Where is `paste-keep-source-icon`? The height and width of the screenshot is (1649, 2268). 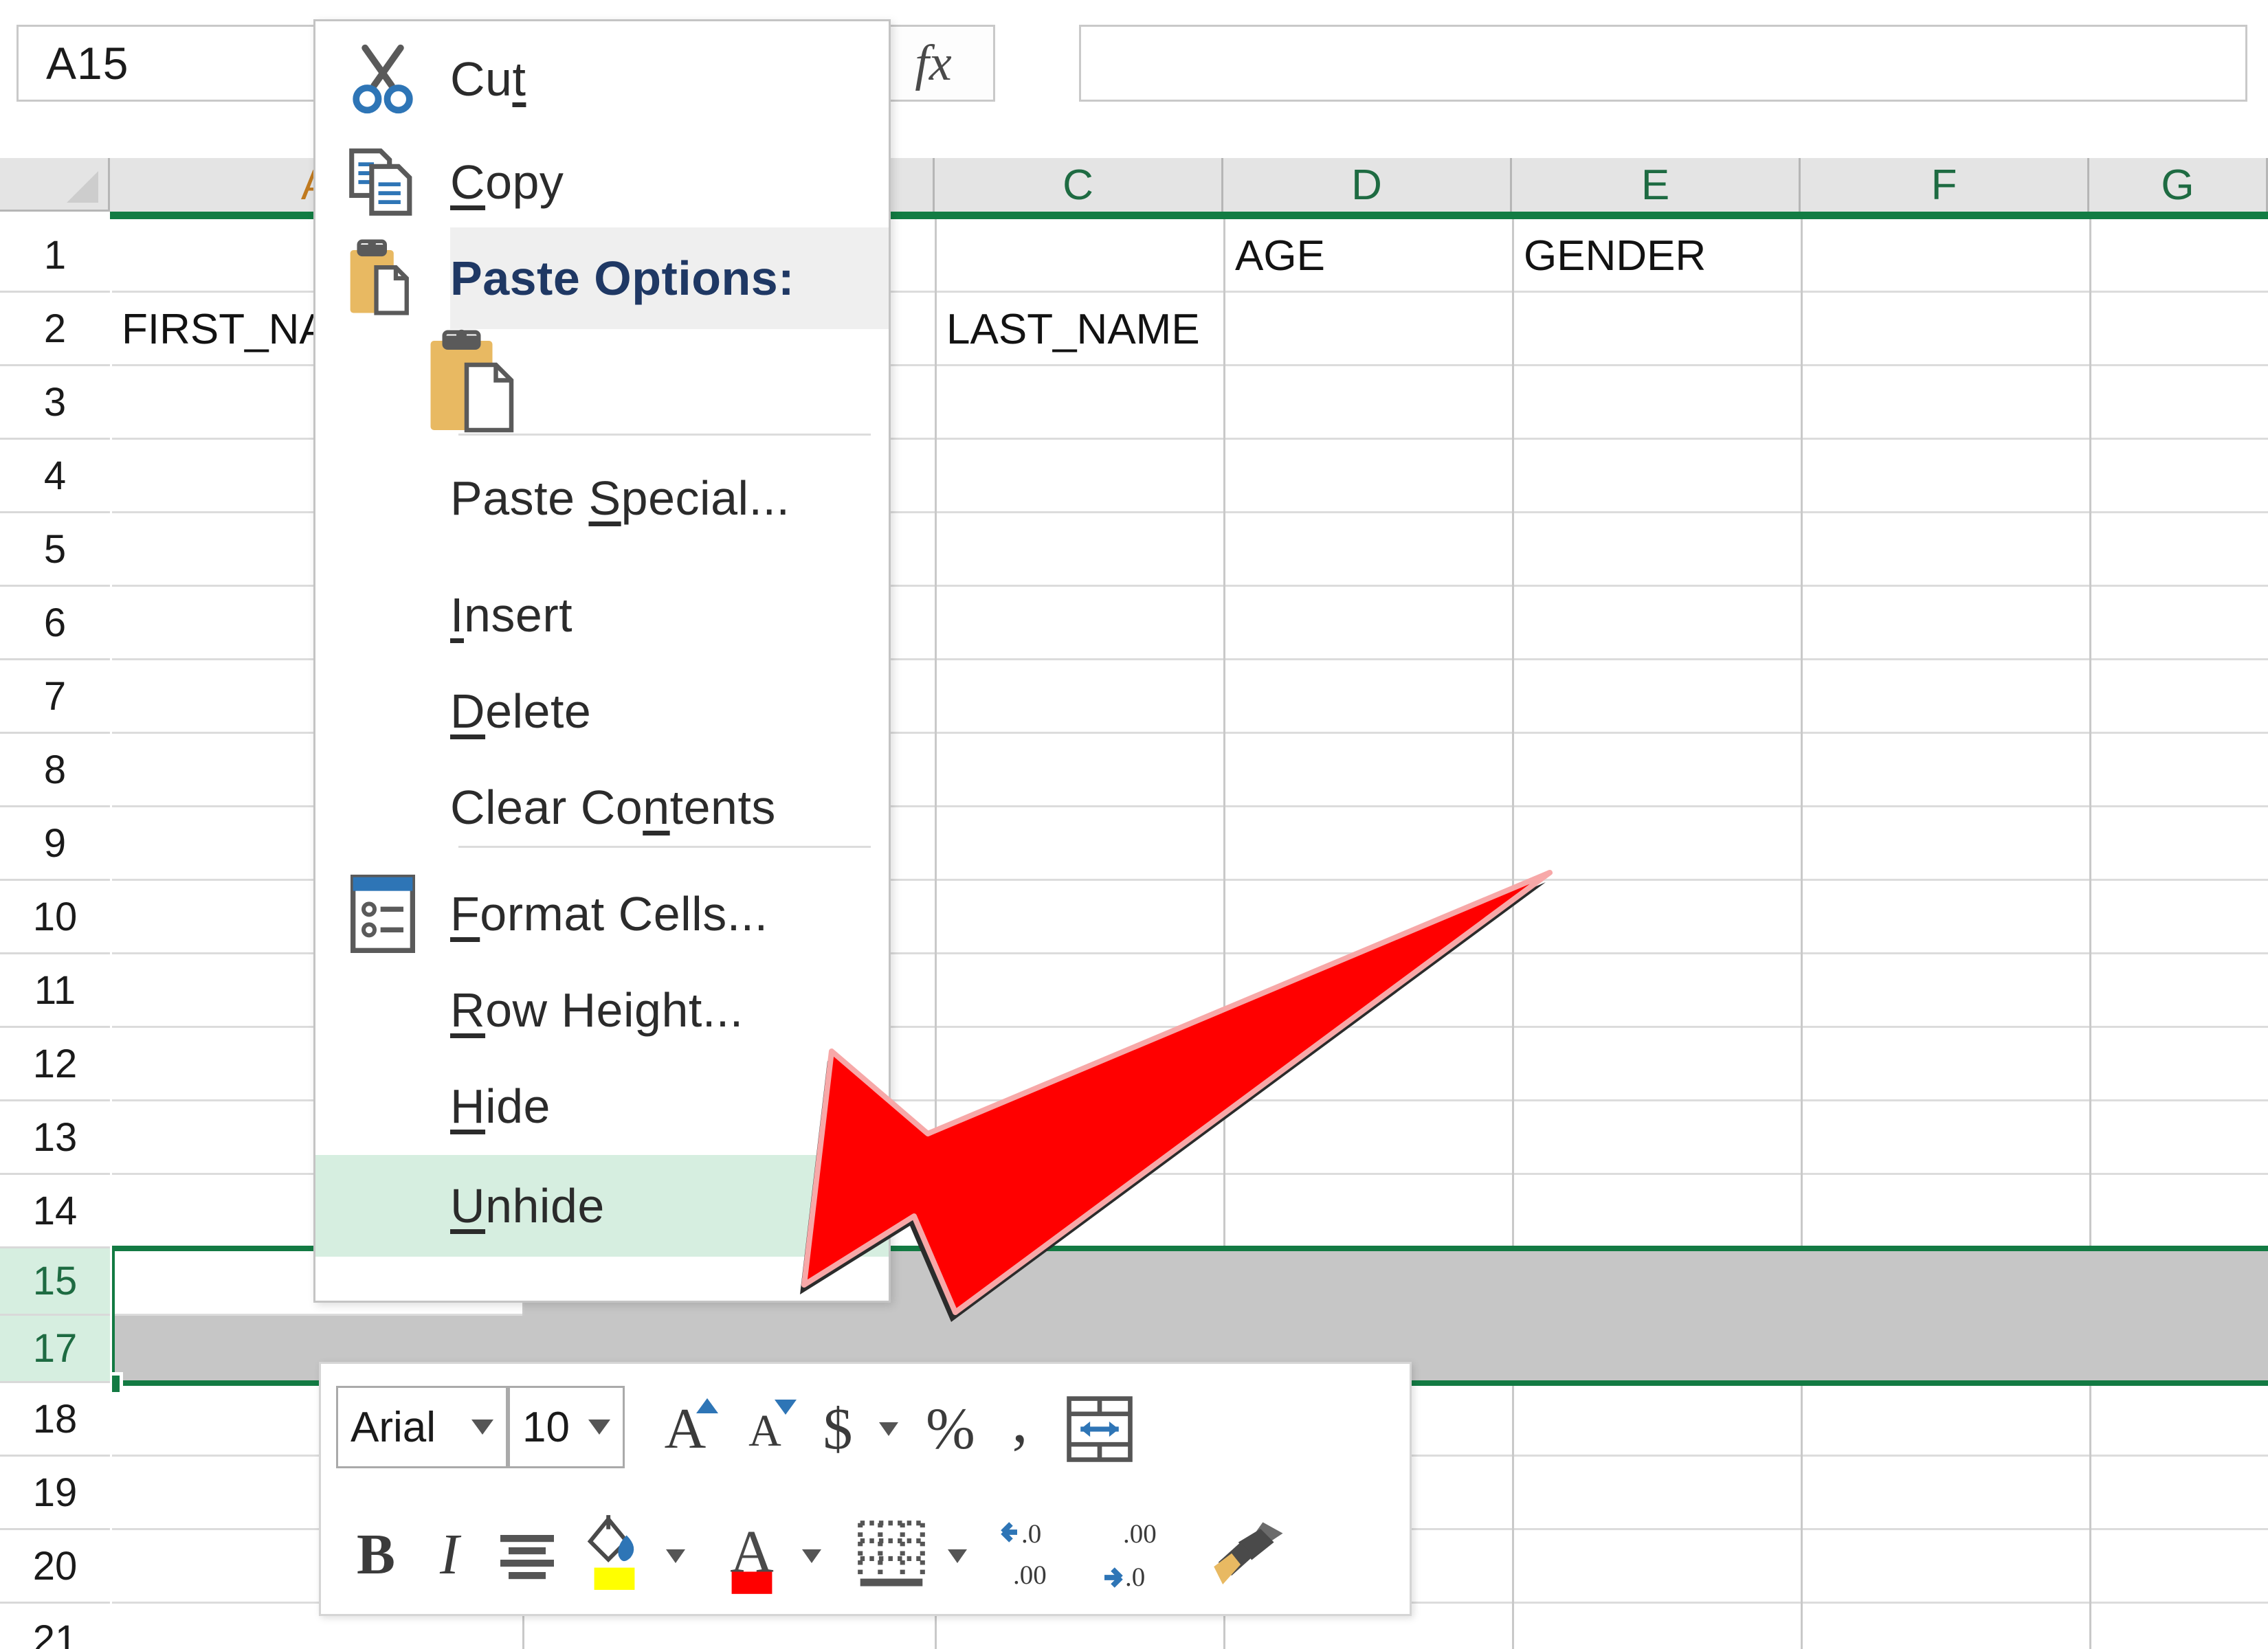 paste-keep-source-icon is located at coordinates (476, 385).